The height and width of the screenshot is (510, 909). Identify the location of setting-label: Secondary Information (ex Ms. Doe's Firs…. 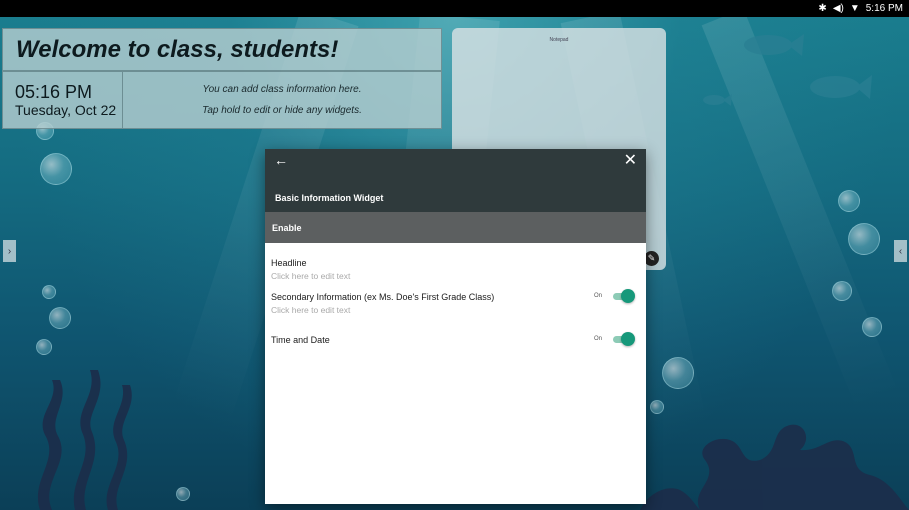
(383, 297).